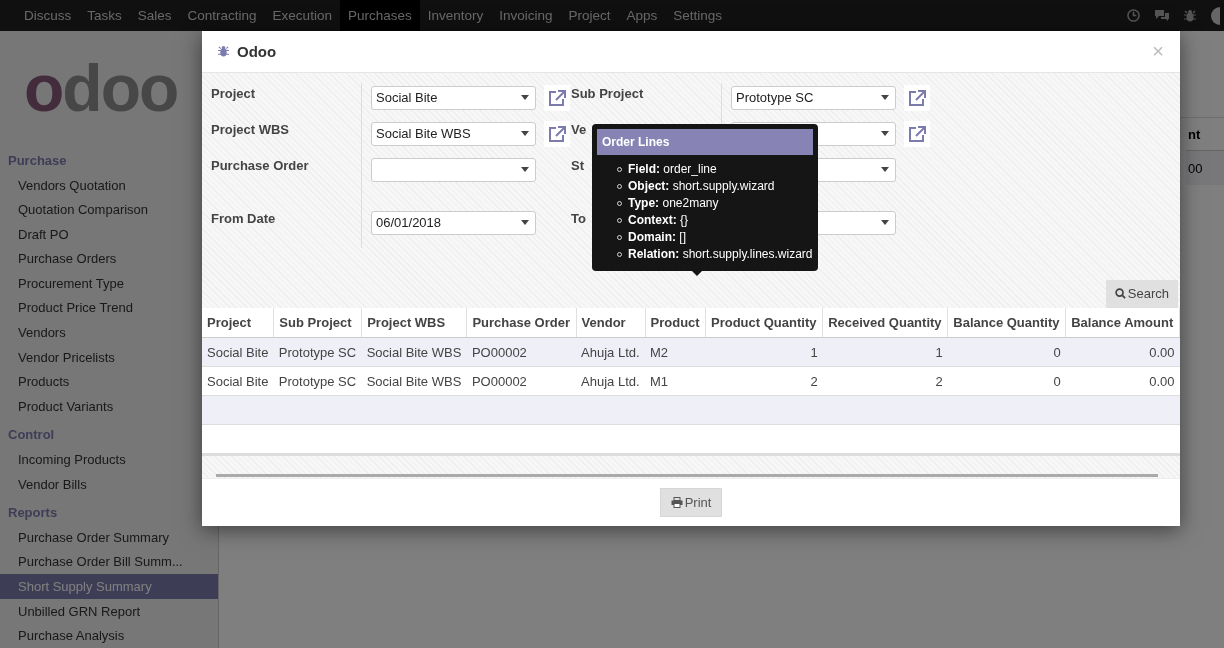 The height and width of the screenshot is (648, 1224). I want to click on sidebar-item: Purchase Analysis, so click(109, 635).